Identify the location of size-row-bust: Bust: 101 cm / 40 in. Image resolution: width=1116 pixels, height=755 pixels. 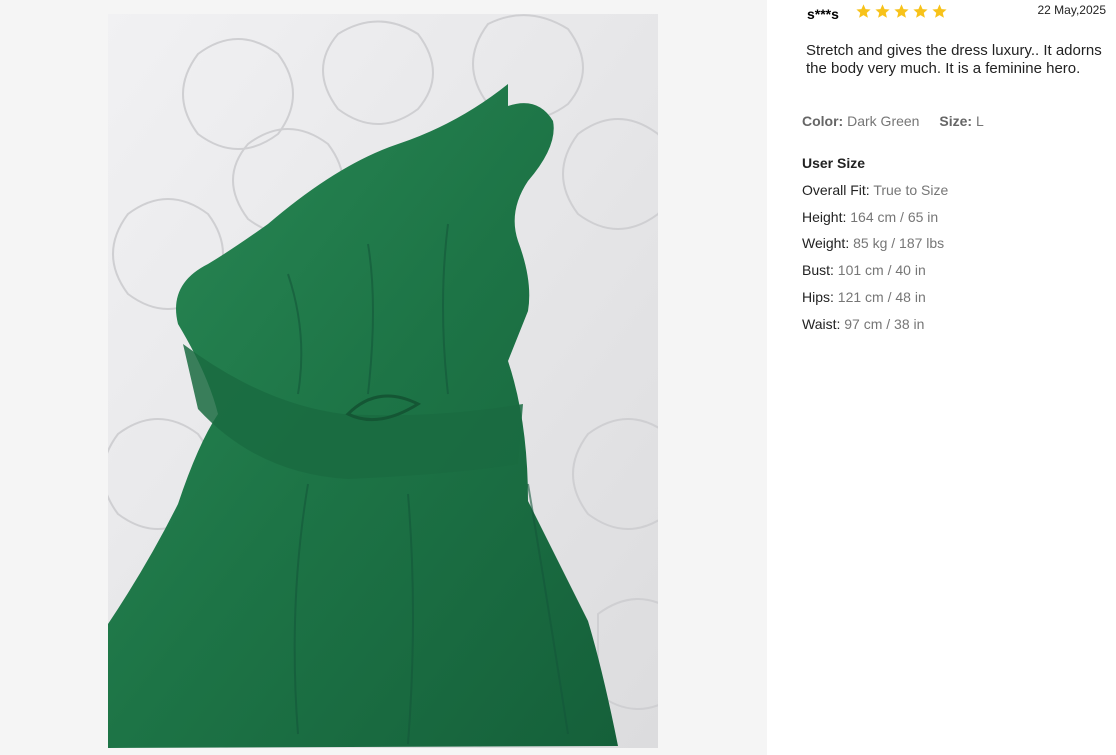
(864, 270).